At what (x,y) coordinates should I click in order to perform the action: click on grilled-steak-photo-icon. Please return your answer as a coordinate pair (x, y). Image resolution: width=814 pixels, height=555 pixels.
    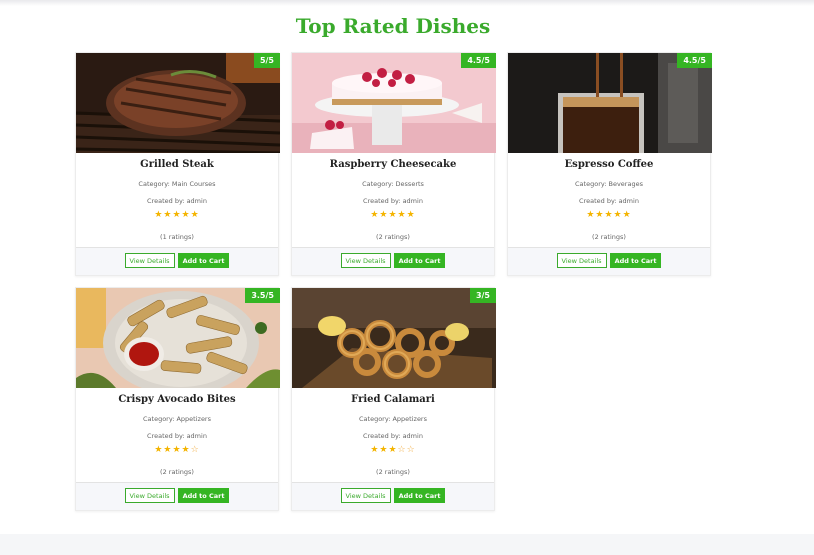
    Looking at the image, I should click on (178, 103).